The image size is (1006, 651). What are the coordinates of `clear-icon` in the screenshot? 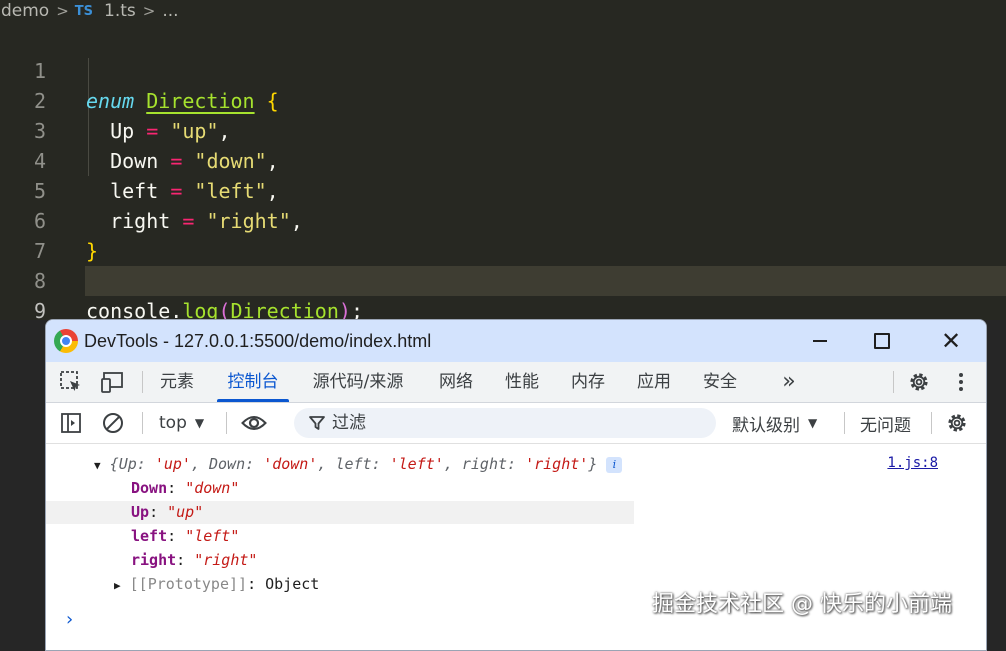 It's located at (113, 423).